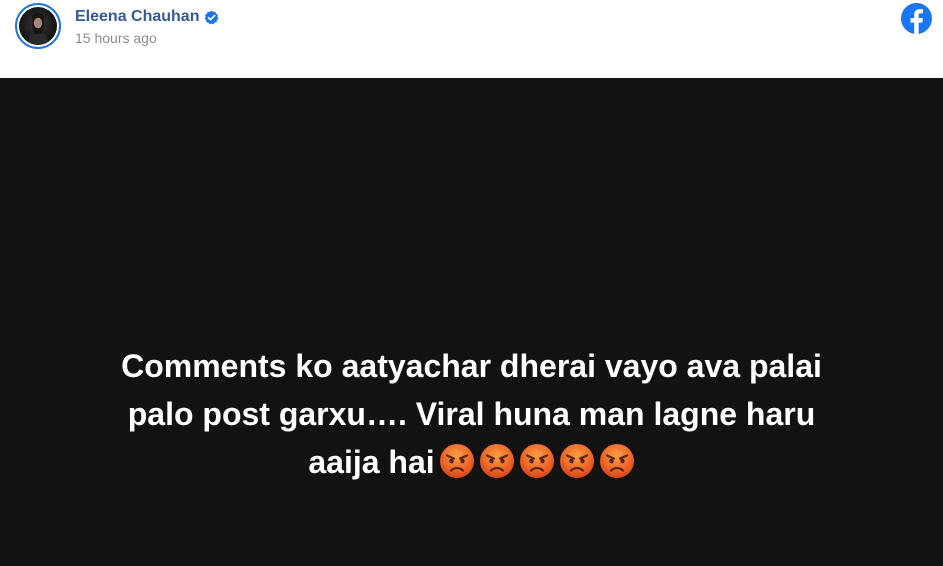  Describe the element at coordinates (916, 18) in the screenshot. I see `facebook-icon` at that location.